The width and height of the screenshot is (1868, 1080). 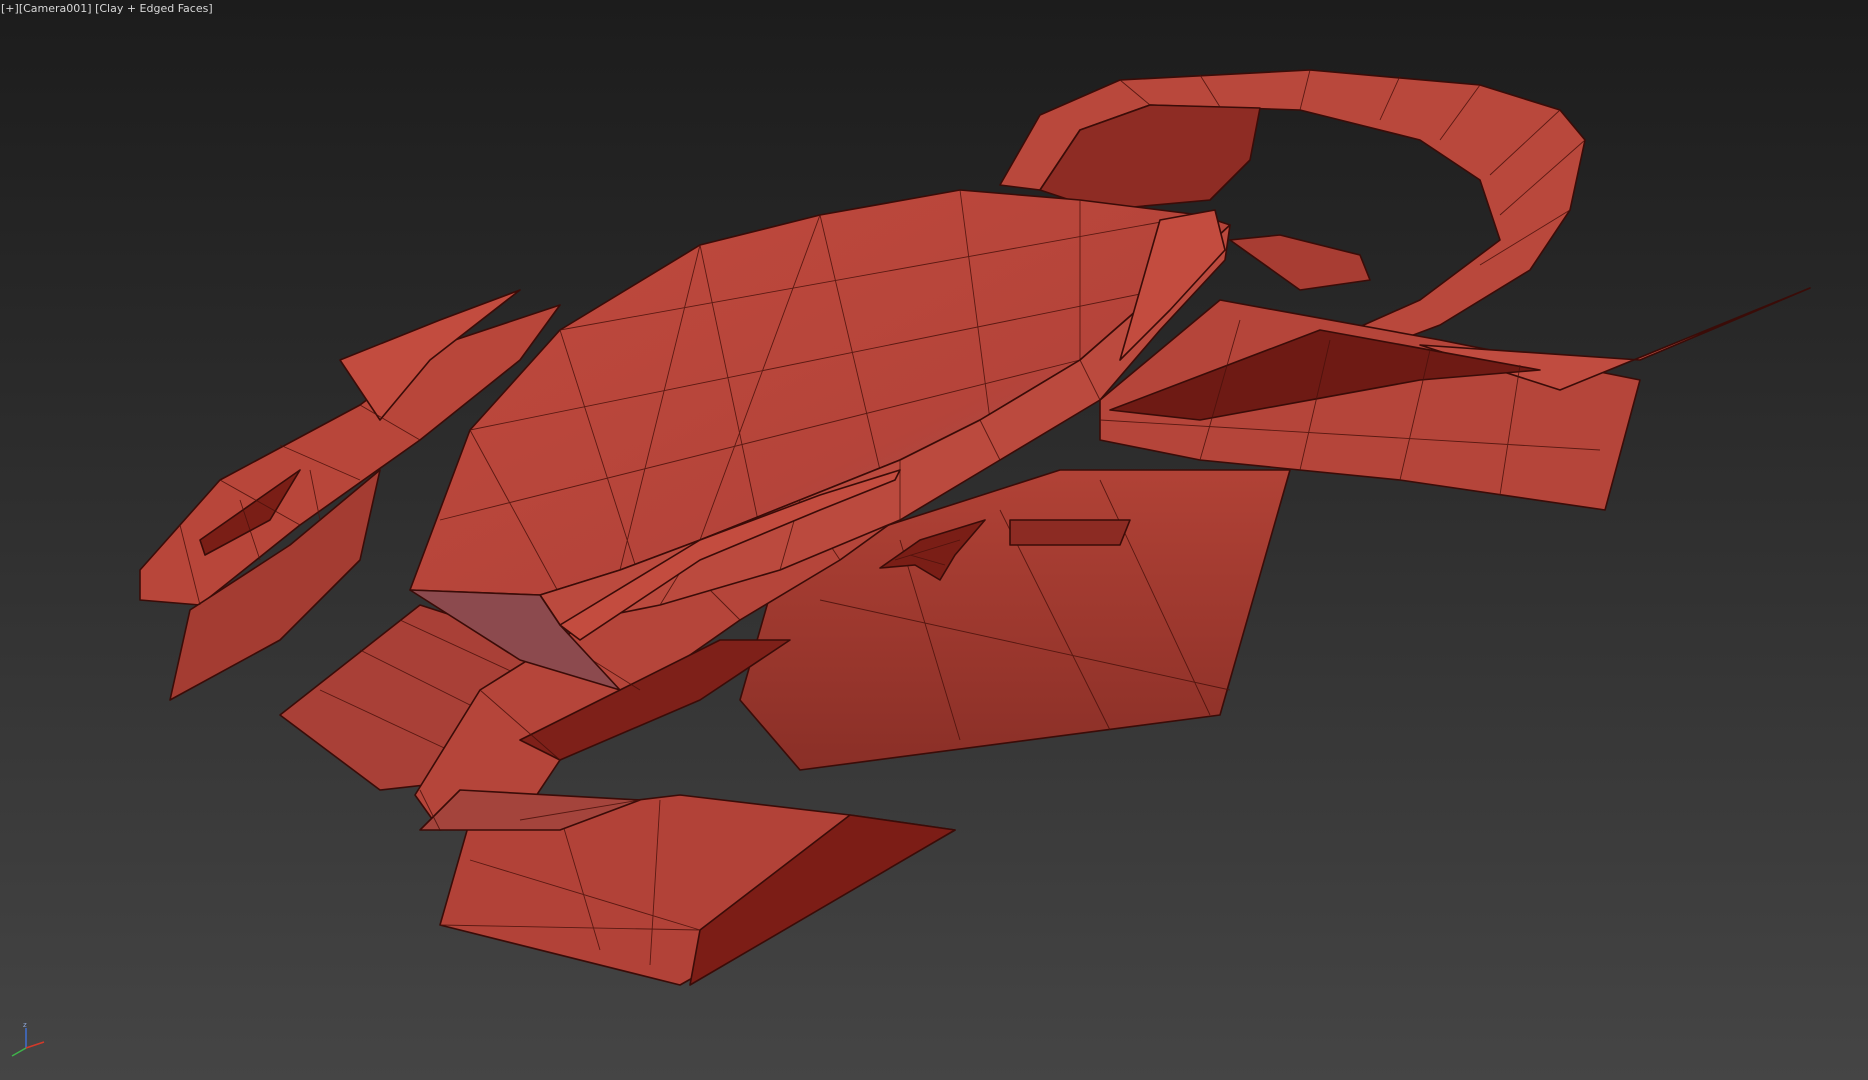 What do you see at coordinates (19, 1052) in the screenshot?
I see `y-axis-line` at bounding box center [19, 1052].